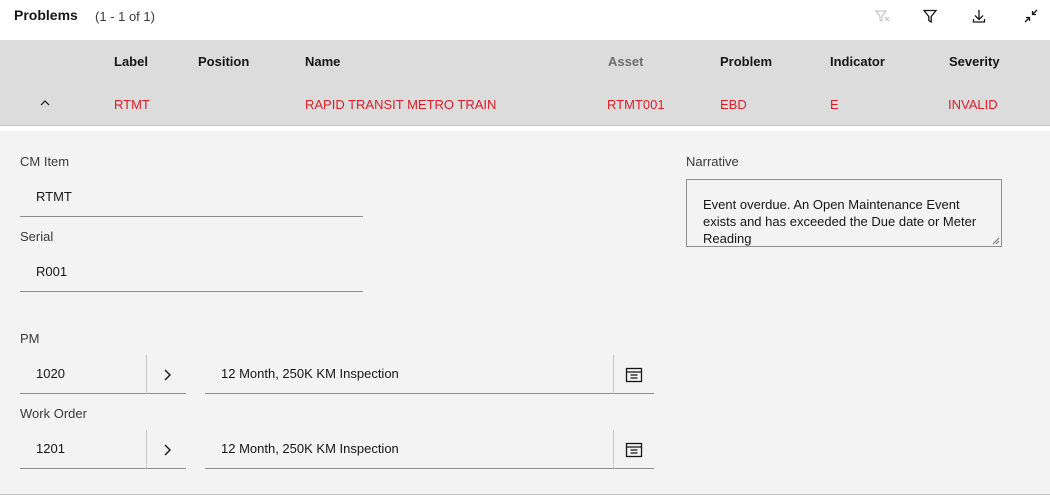 This screenshot has height=498, width=1050. What do you see at coordinates (103, 449) in the screenshot?
I see `work-order-field: 1201` at bounding box center [103, 449].